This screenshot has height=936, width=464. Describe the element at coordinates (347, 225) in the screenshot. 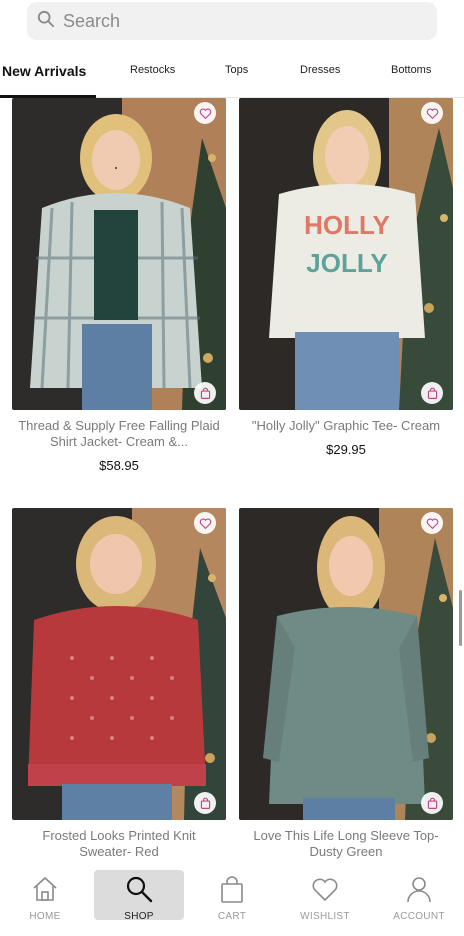

I see `svg-text: HOLLY` at that location.